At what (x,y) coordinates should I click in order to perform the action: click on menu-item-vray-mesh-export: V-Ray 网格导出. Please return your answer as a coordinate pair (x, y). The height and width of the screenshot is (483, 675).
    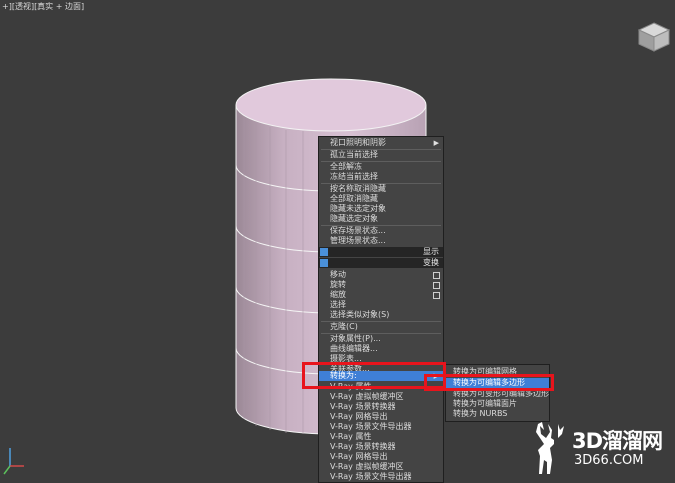
    Looking at the image, I should click on (381, 417).